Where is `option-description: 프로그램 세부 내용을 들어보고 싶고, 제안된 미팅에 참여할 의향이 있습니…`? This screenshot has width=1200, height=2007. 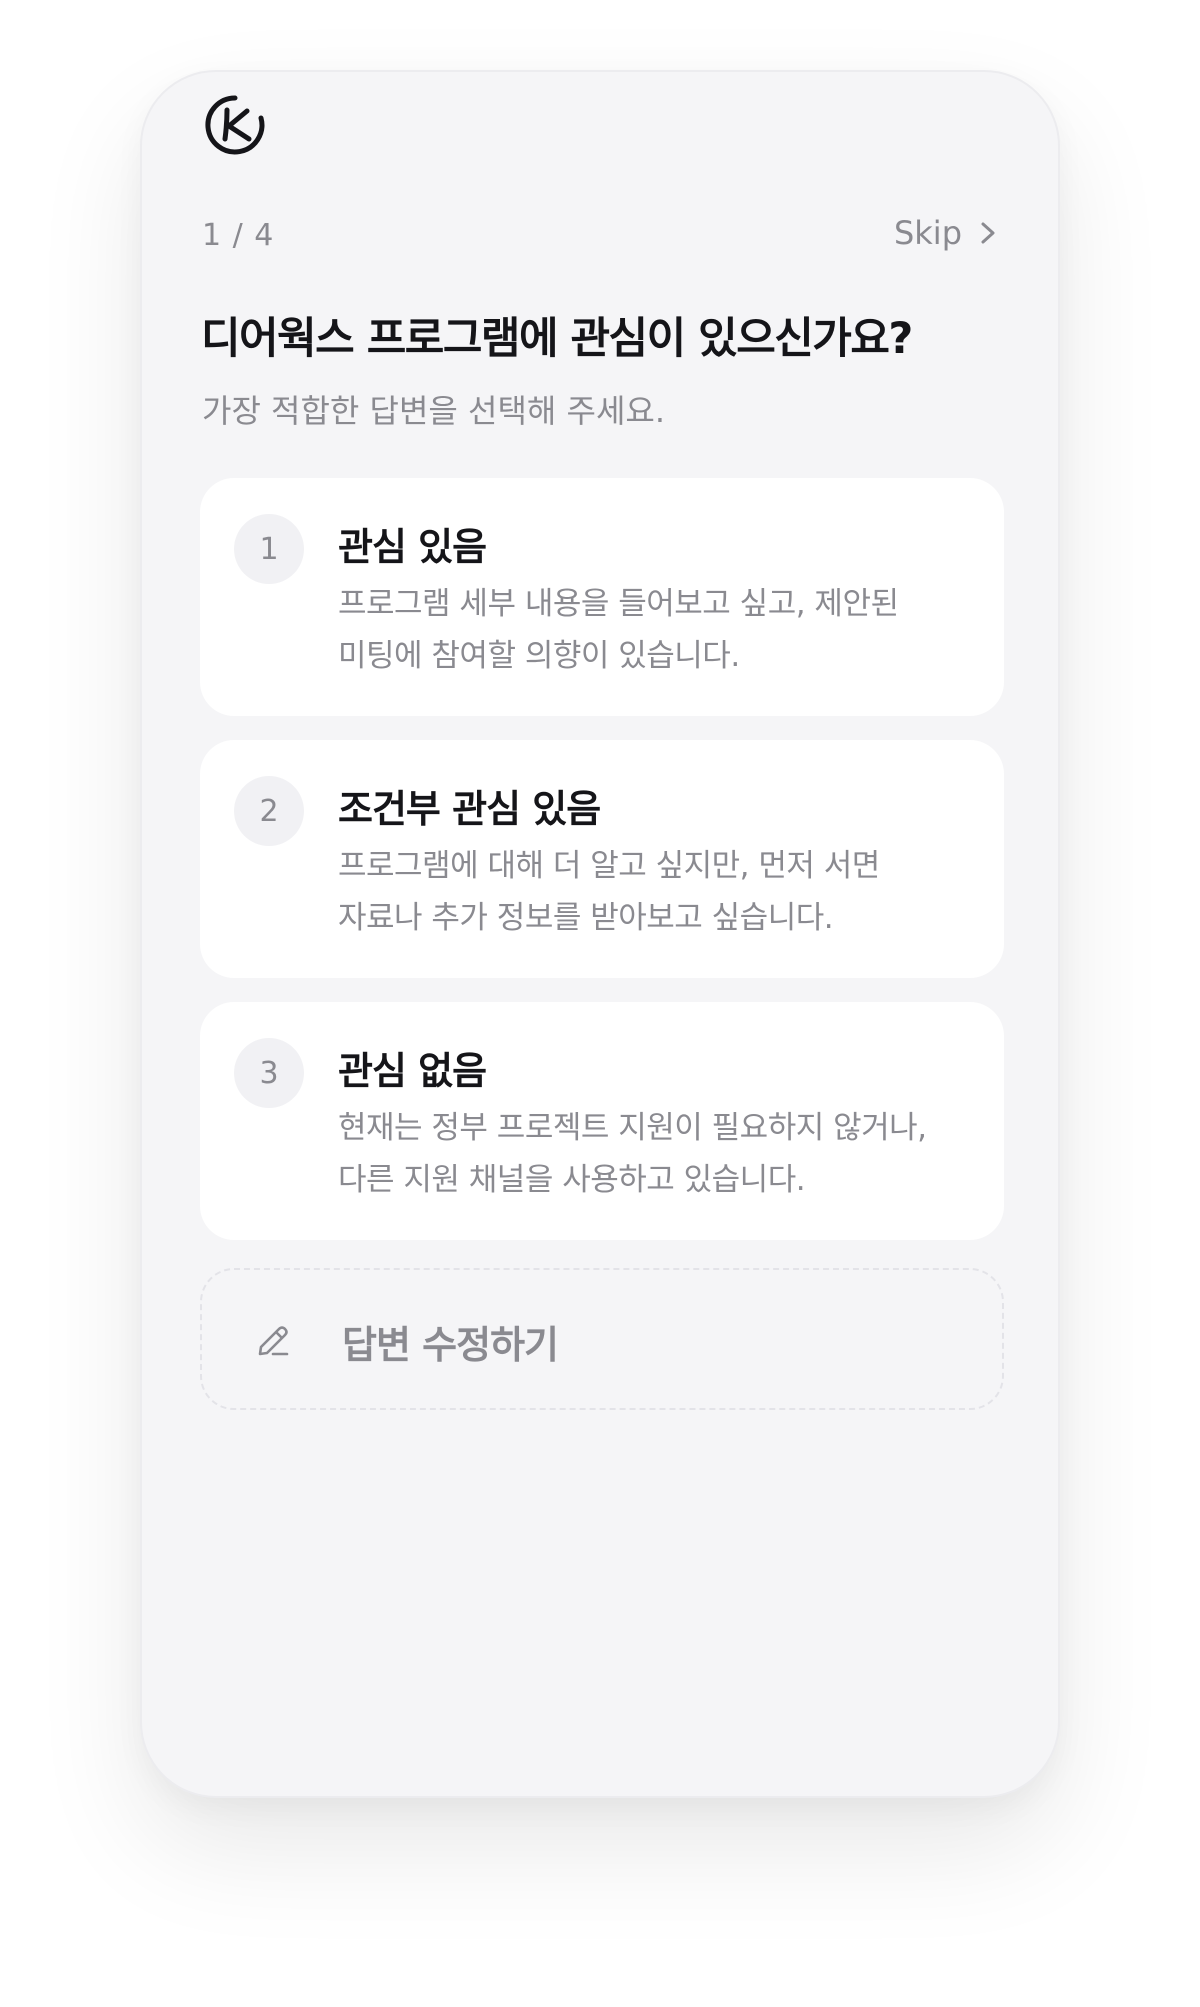
option-description: 프로그램 세부 내용을 들어보고 싶고, 제안된 미팅에 참여할 의향이 있습니… is located at coordinates (618, 630).